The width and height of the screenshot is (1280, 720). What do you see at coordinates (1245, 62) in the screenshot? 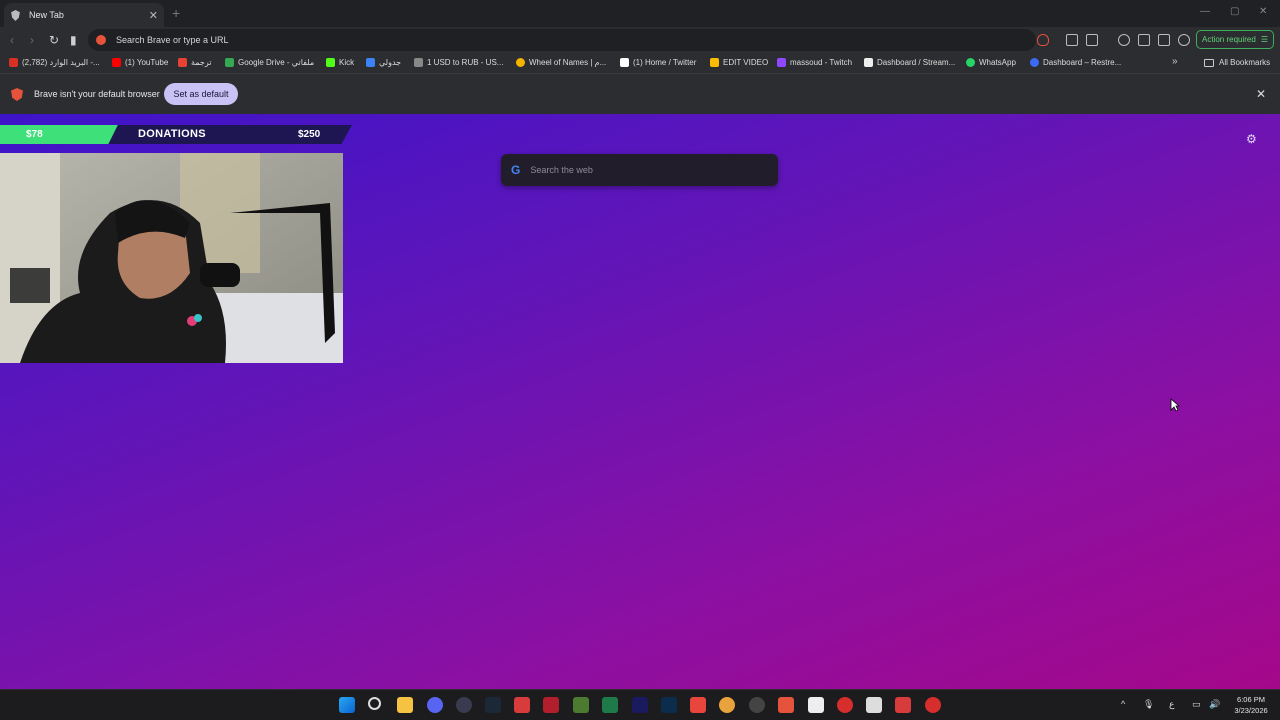
I see `all-bookmarks-label: All Bookmarks` at bounding box center [1245, 62].